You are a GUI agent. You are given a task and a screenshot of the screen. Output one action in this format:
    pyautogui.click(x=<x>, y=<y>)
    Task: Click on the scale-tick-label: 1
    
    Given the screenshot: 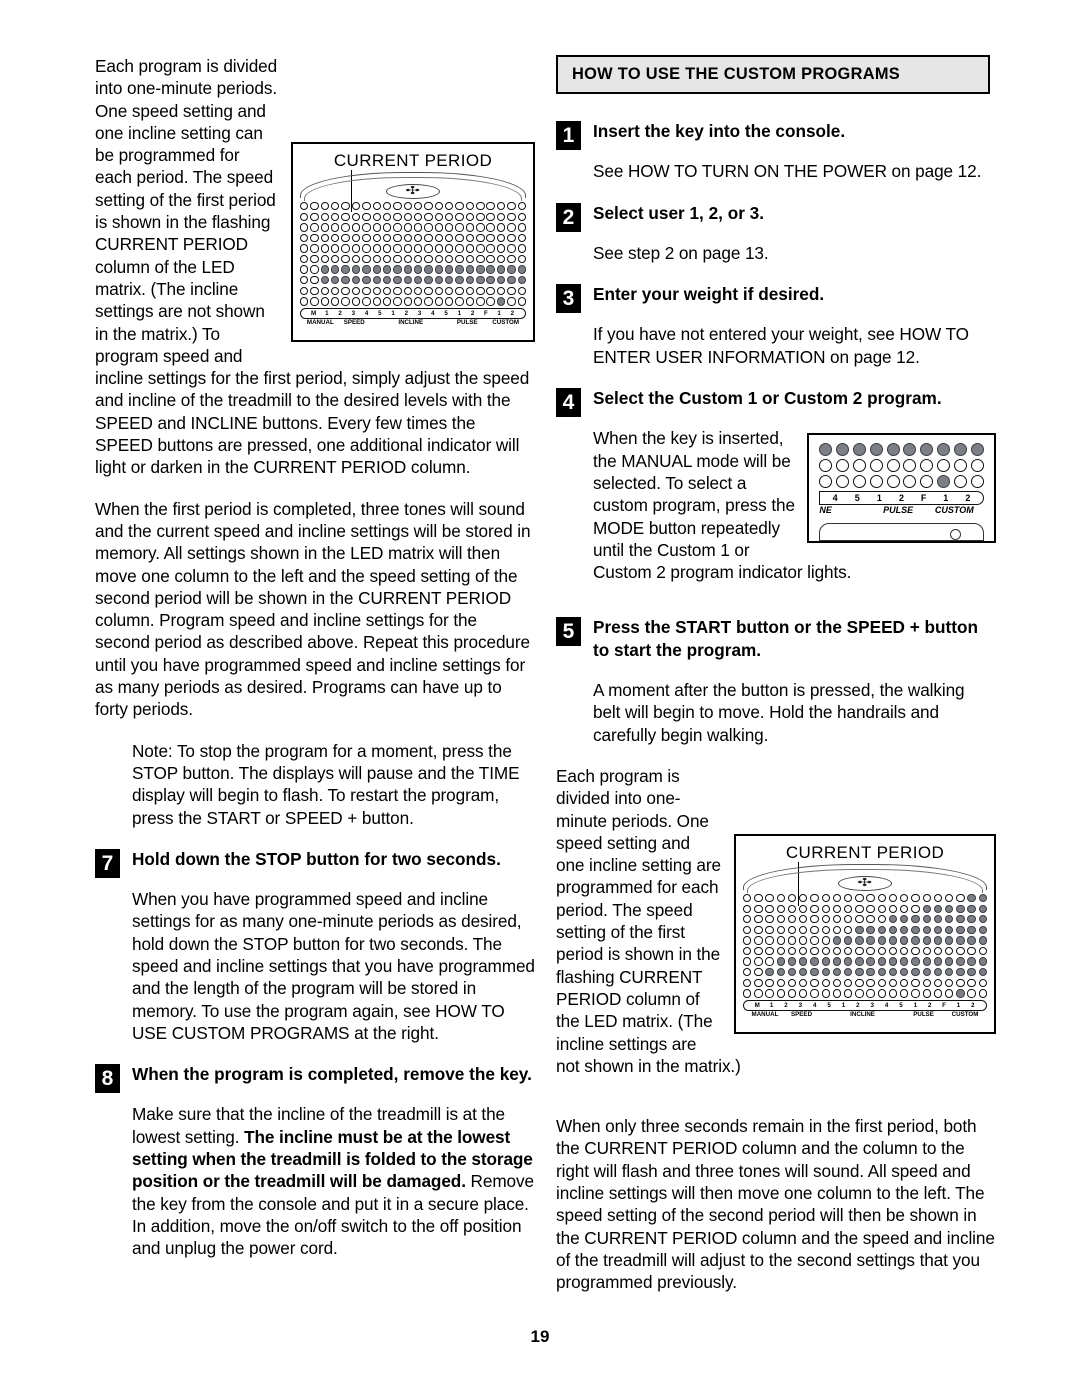 What is the action you would take?
    pyautogui.click(x=915, y=1005)
    